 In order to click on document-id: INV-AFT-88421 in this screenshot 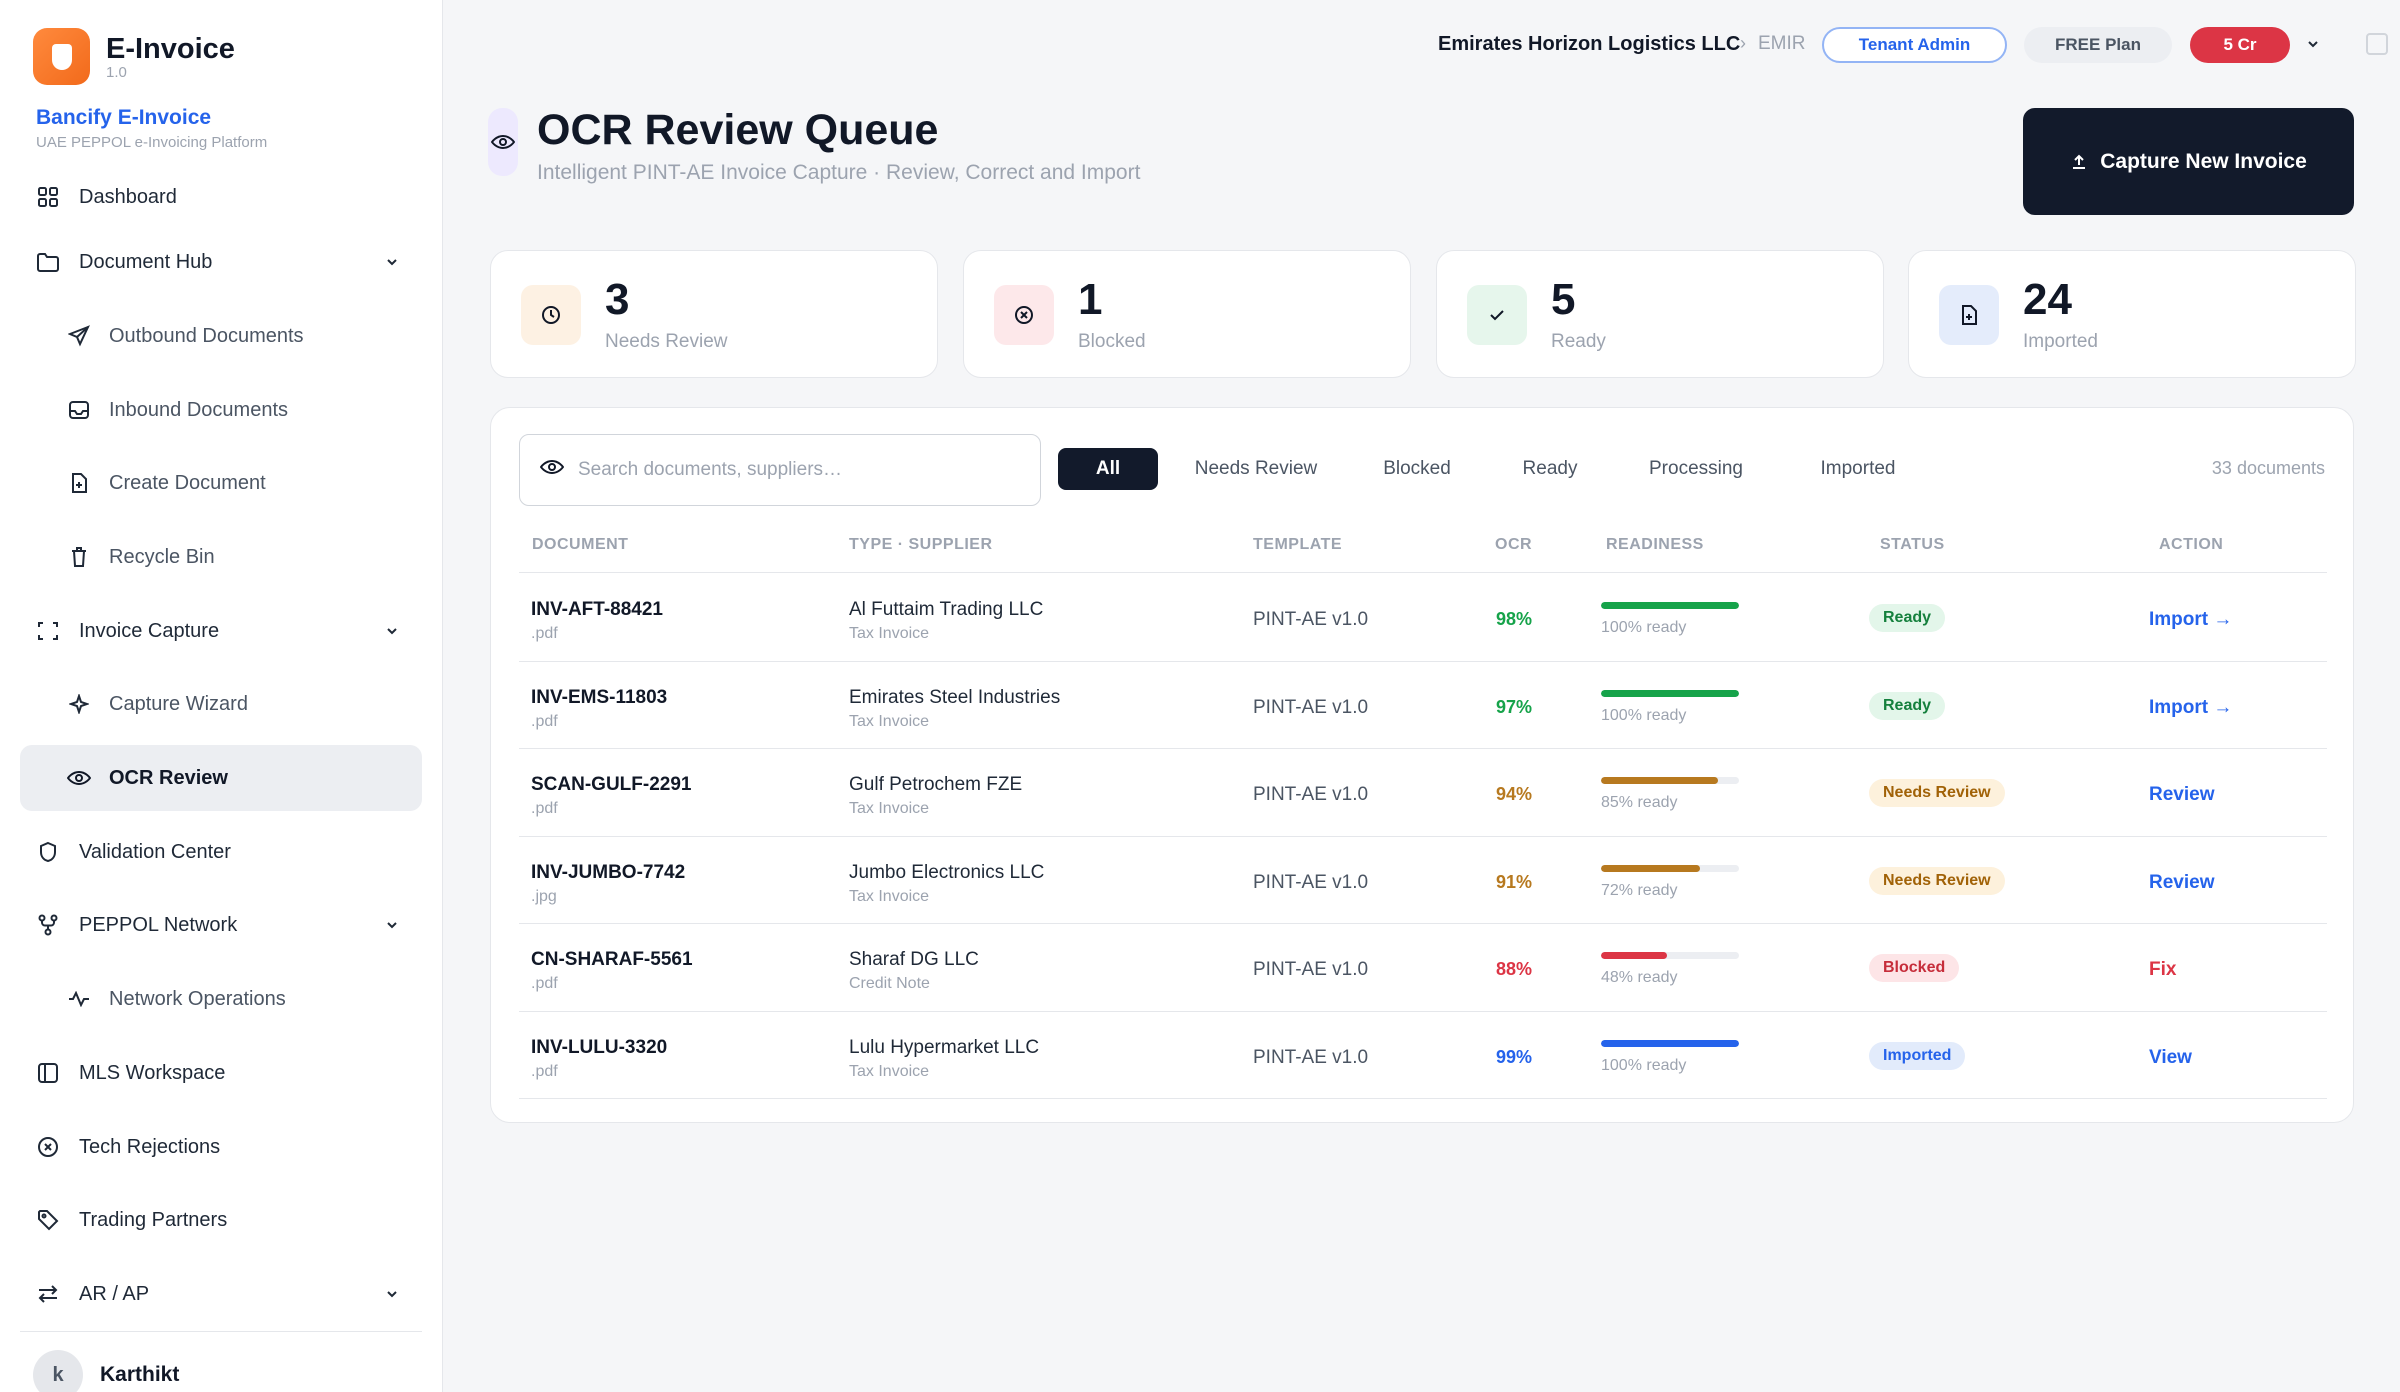, I will do `click(597, 610)`.